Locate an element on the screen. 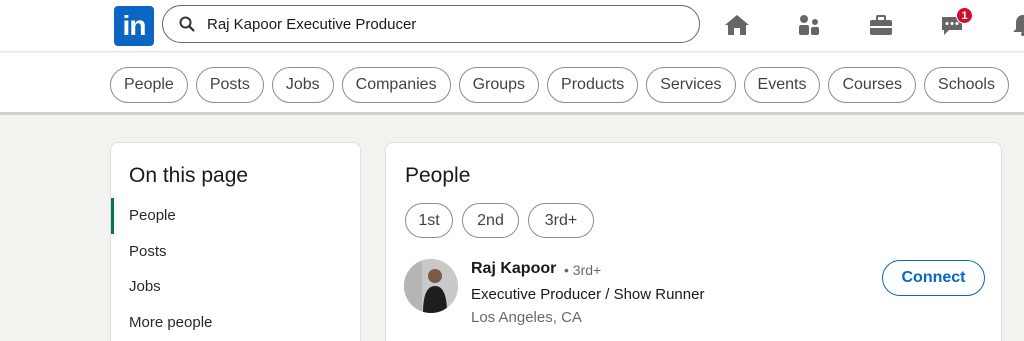 Image resolution: width=1024 pixels, height=341 pixels. notifications-bell-icon is located at coordinates (1016, 25).